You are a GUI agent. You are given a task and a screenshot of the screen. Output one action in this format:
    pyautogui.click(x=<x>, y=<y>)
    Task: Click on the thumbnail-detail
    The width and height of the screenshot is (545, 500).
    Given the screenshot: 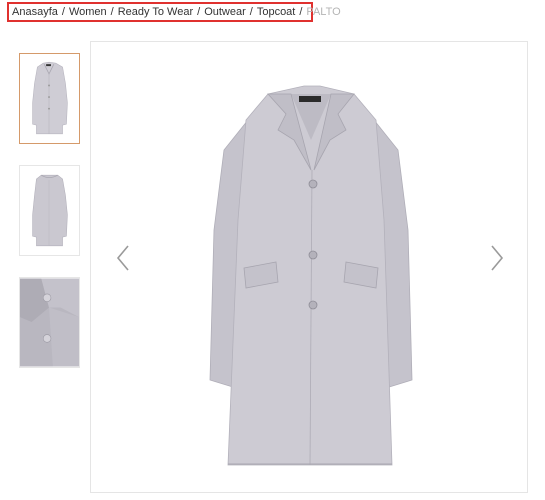 What is the action you would take?
    pyautogui.click(x=49, y=322)
    